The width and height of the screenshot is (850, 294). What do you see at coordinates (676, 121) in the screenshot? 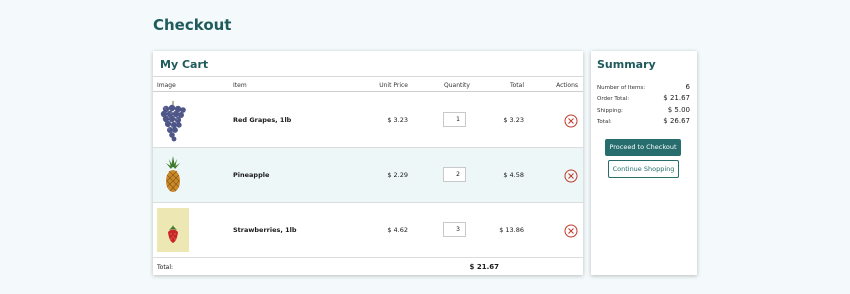
I see `summary-value: $ 26.67` at bounding box center [676, 121].